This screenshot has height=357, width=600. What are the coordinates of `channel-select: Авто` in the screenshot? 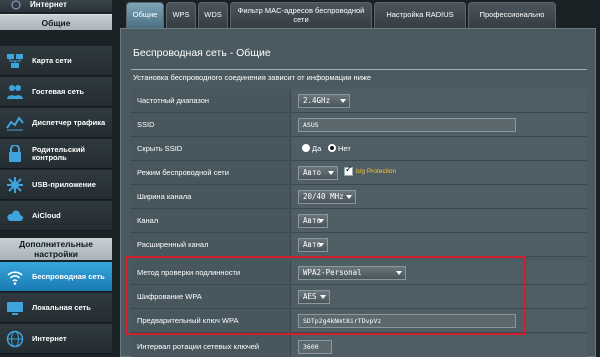 It's located at (313, 221).